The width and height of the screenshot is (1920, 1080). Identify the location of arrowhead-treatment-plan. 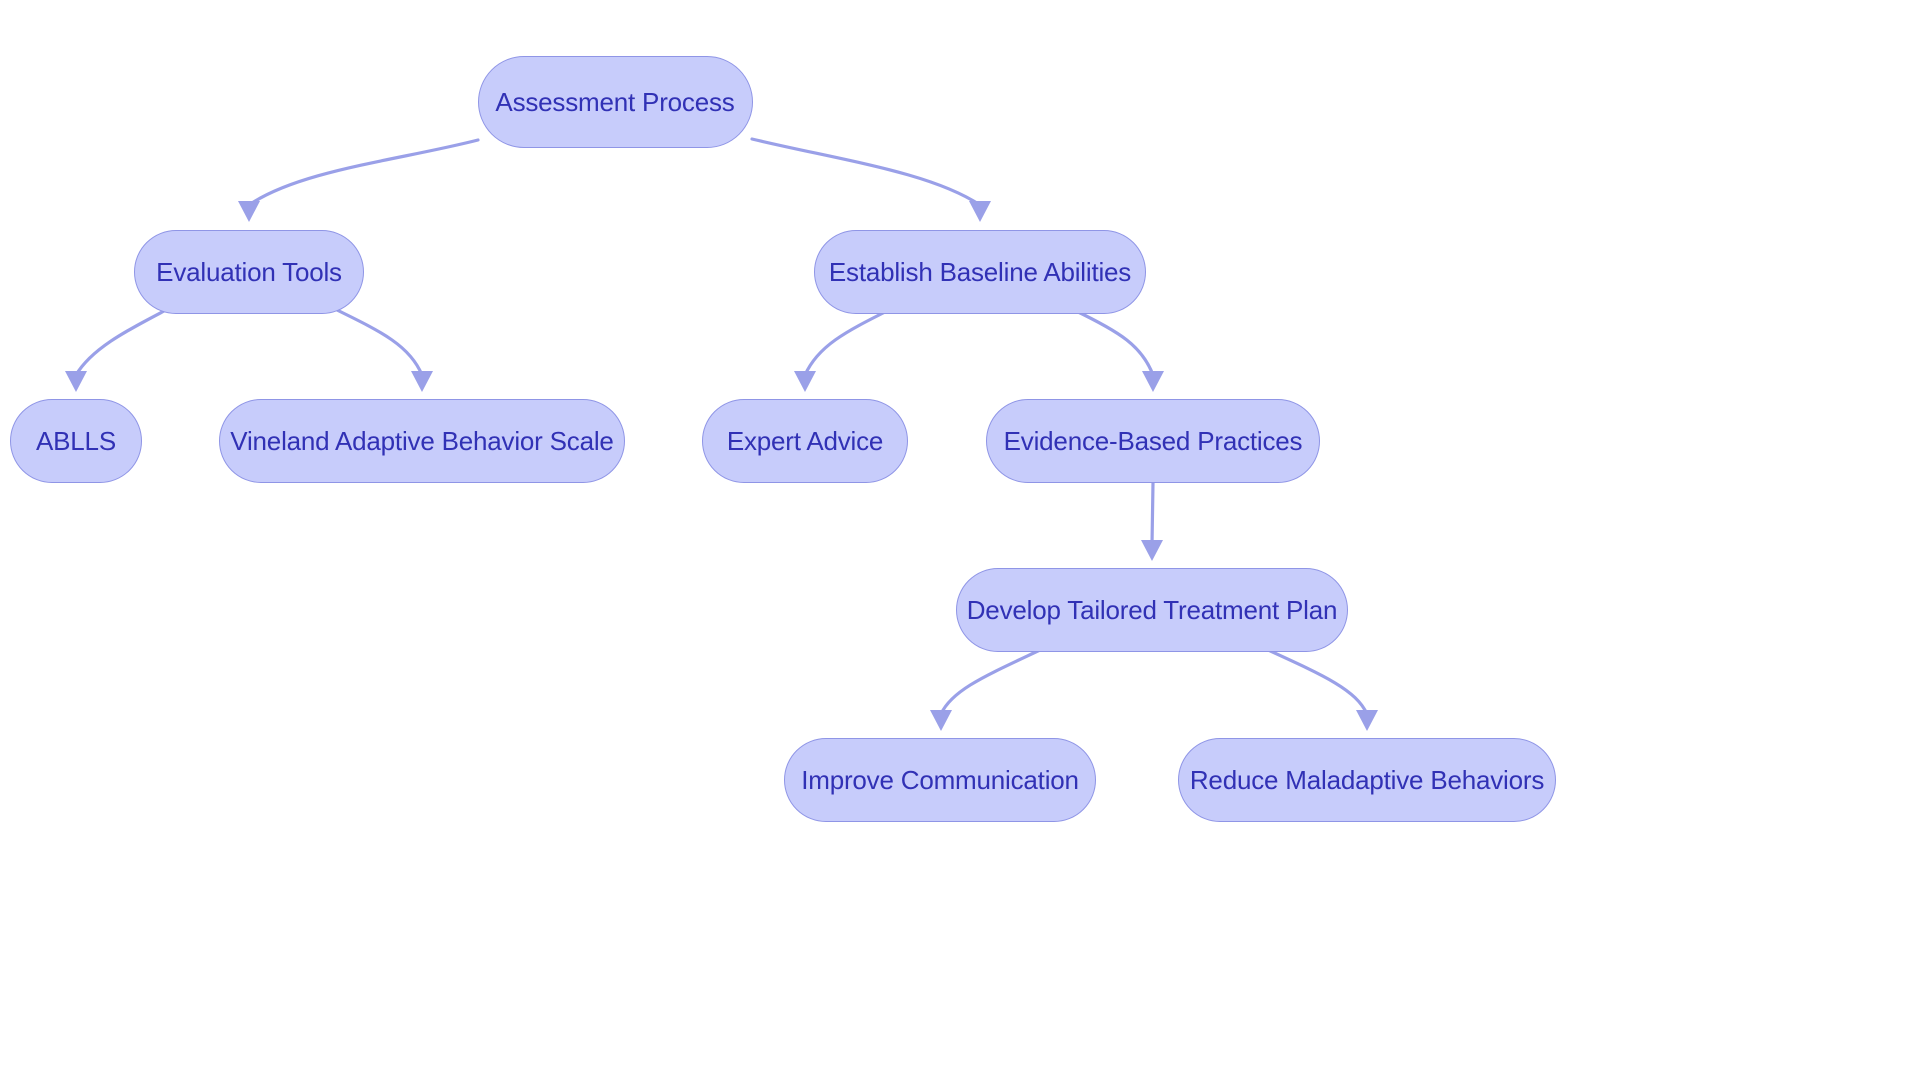
(1152, 550).